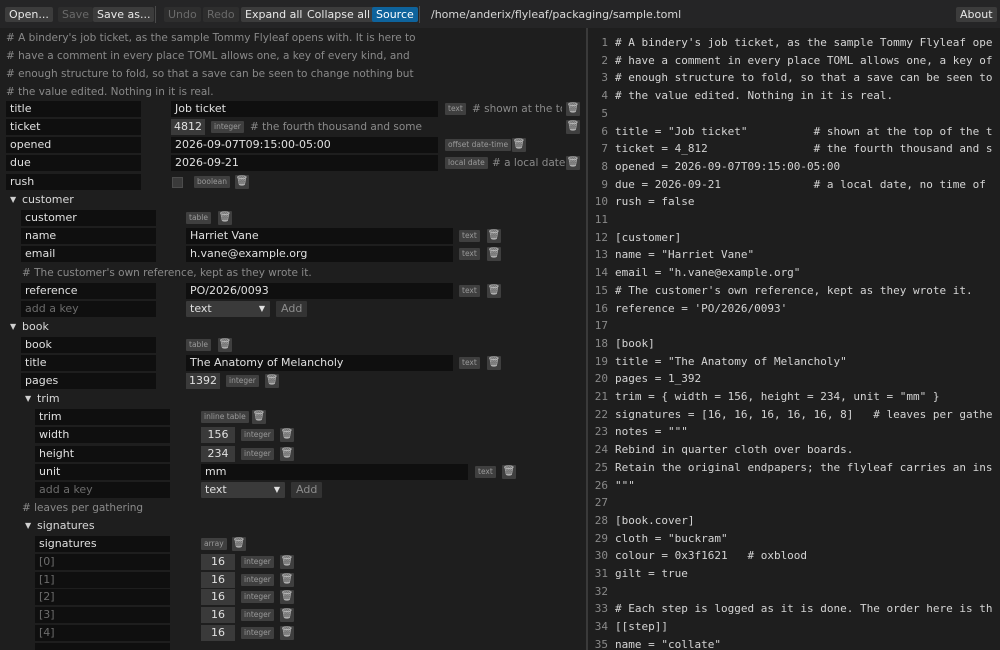  I want to click on value-field: PO/2026/0093, so click(319, 291).